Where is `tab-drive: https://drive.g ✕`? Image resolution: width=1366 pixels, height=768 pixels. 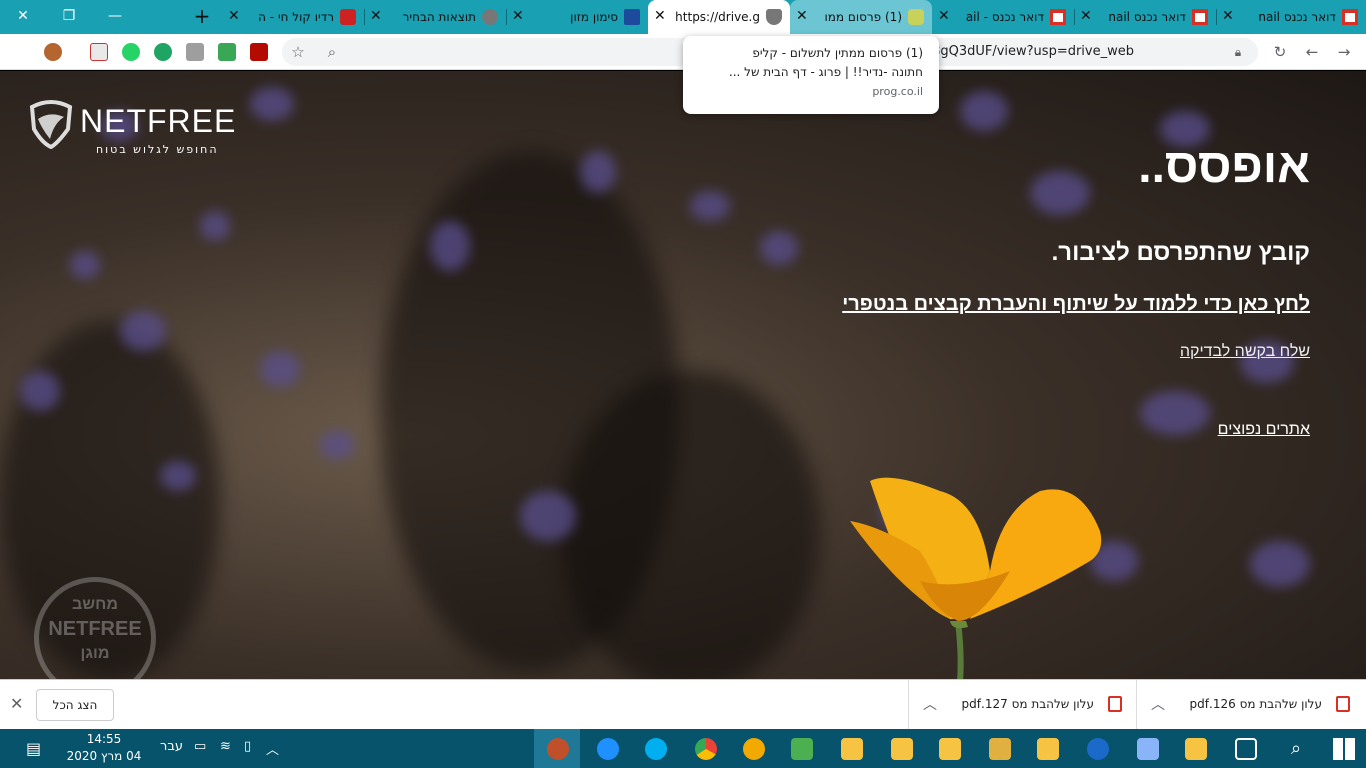 tab-drive: https://drive.g ✕ is located at coordinates (719, 17).